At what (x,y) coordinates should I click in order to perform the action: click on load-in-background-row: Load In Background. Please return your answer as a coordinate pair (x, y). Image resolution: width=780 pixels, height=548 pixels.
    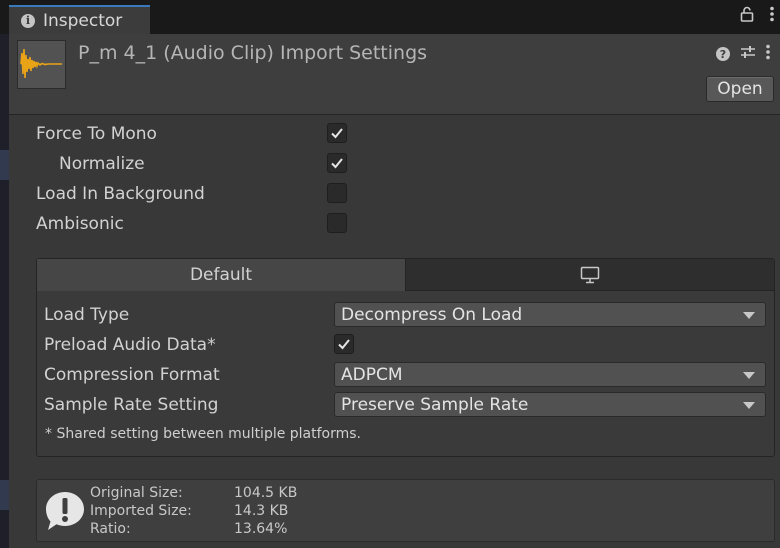
    Looking at the image, I should click on (120, 194).